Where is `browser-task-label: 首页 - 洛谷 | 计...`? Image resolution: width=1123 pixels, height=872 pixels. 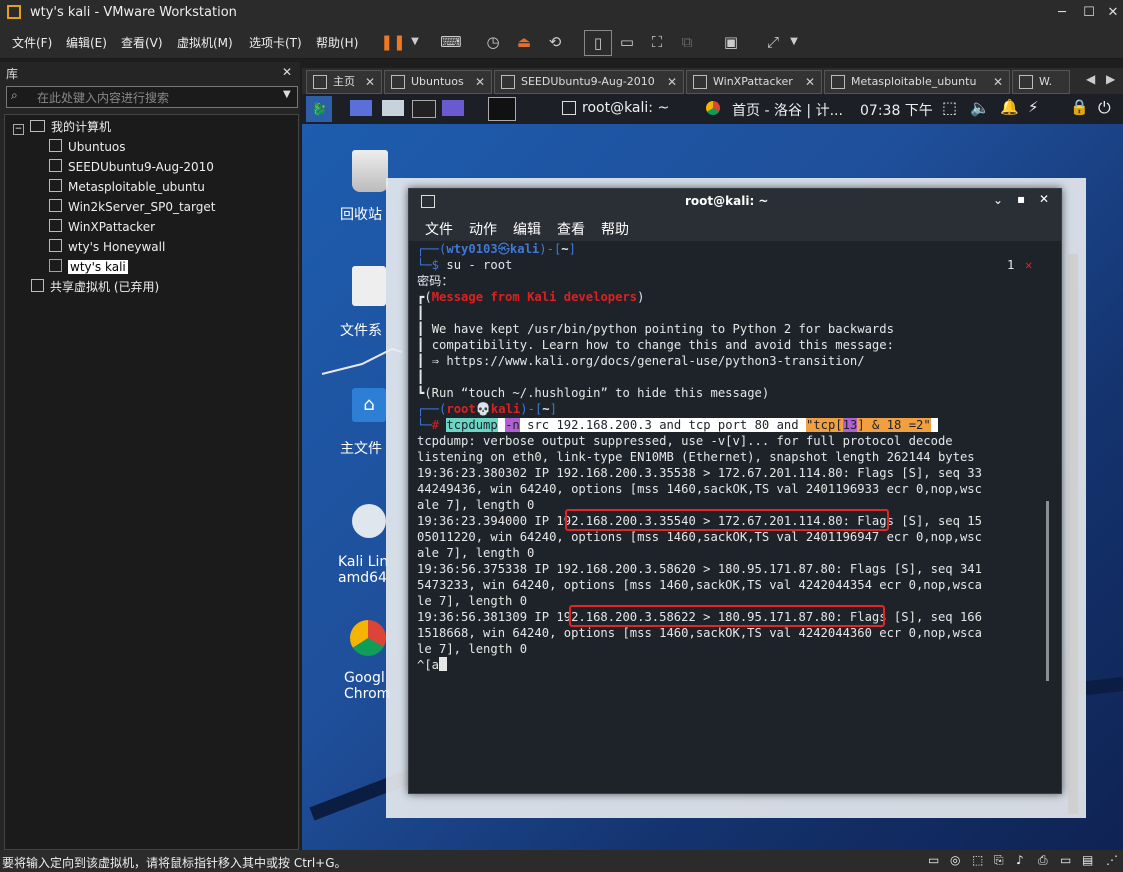 browser-task-label: 首页 - 洛谷 | 计... is located at coordinates (787, 110).